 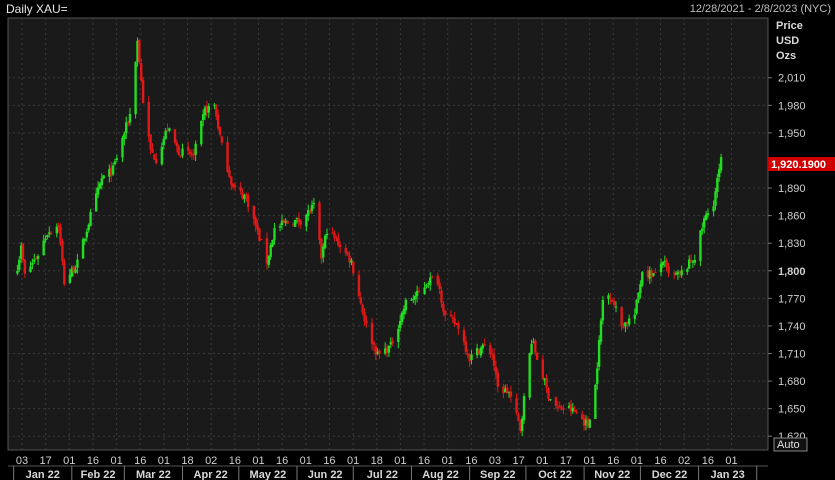 What do you see at coordinates (792, 79) in the screenshot?
I see `y-tick-label: 2,010` at bounding box center [792, 79].